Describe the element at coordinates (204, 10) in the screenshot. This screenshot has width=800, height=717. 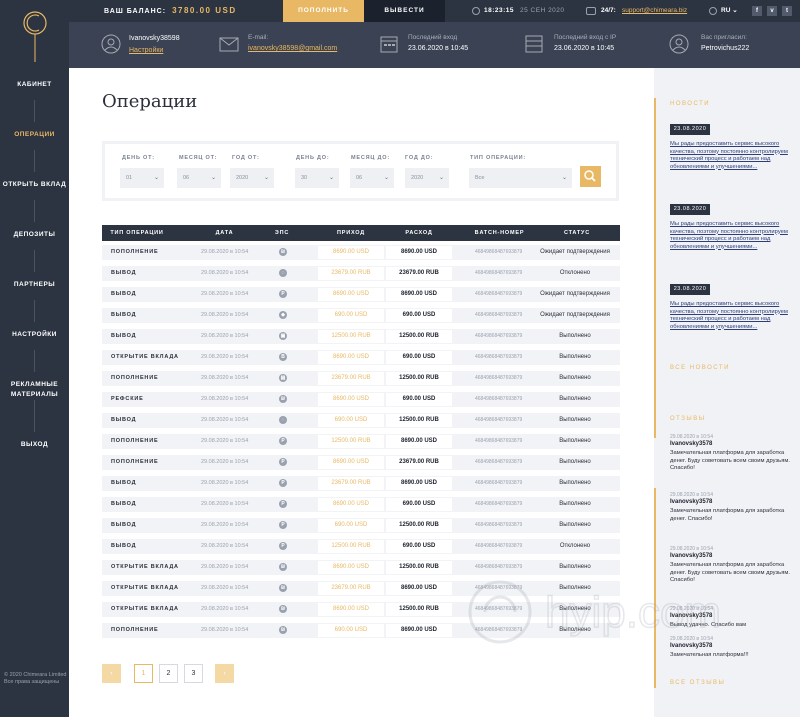
I see `balance-value: 3780.00 USD` at that location.